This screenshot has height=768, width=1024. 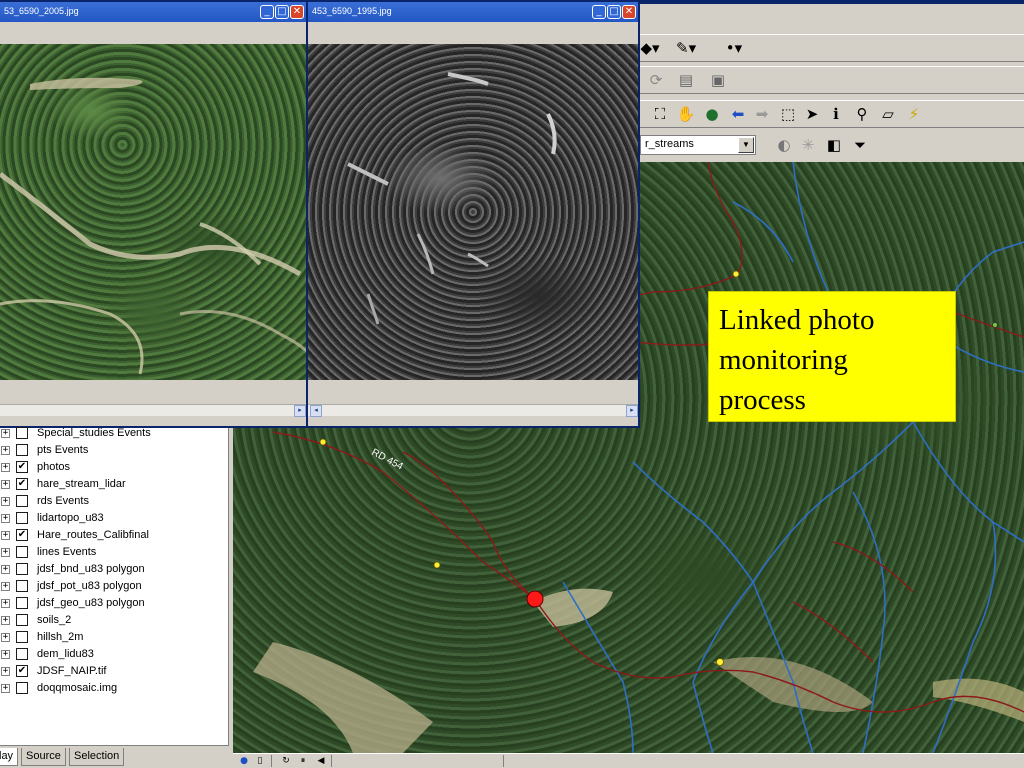 What do you see at coordinates (834, 145) in the screenshot?
I see `transparency-icon: ◧` at bounding box center [834, 145].